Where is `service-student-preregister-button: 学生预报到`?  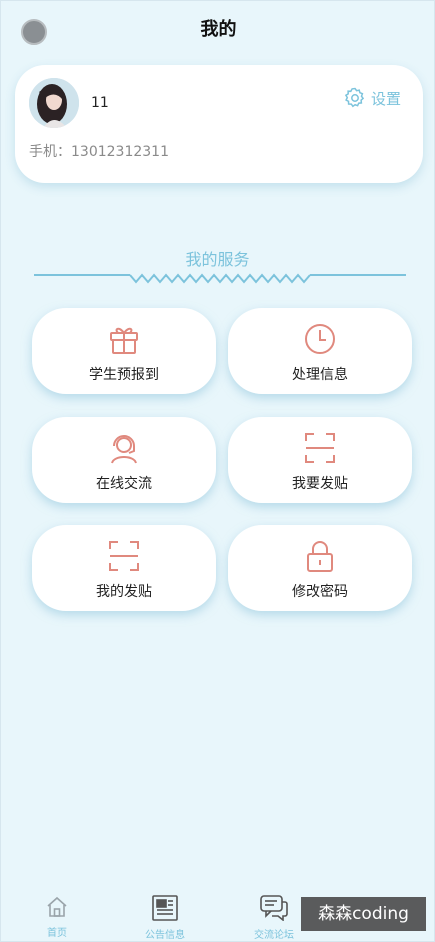 service-student-preregister-button: 学生预报到 is located at coordinates (124, 351).